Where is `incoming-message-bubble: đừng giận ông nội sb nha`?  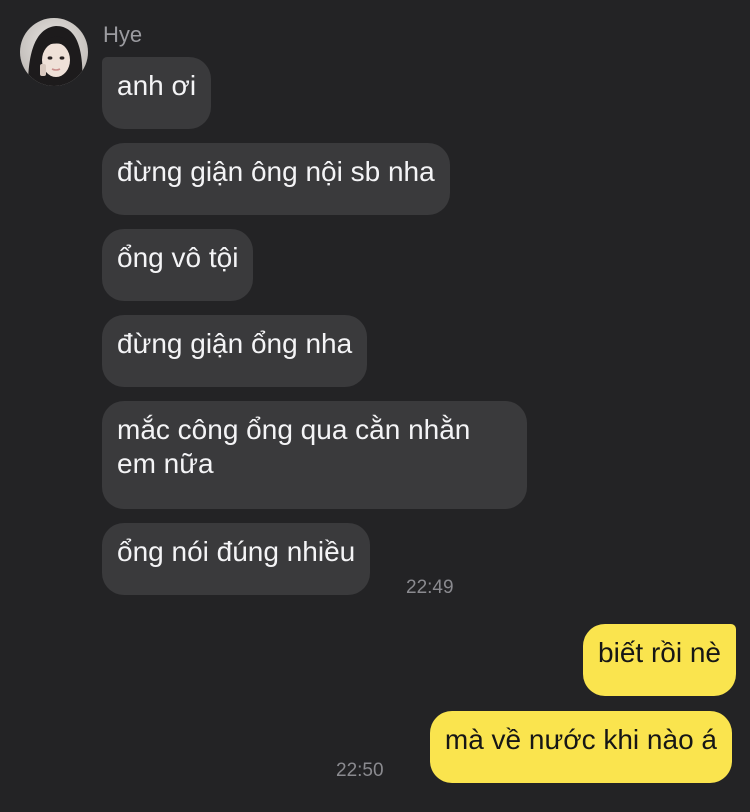
incoming-message-bubble: đừng giận ông nội sb nha is located at coordinates (276, 179).